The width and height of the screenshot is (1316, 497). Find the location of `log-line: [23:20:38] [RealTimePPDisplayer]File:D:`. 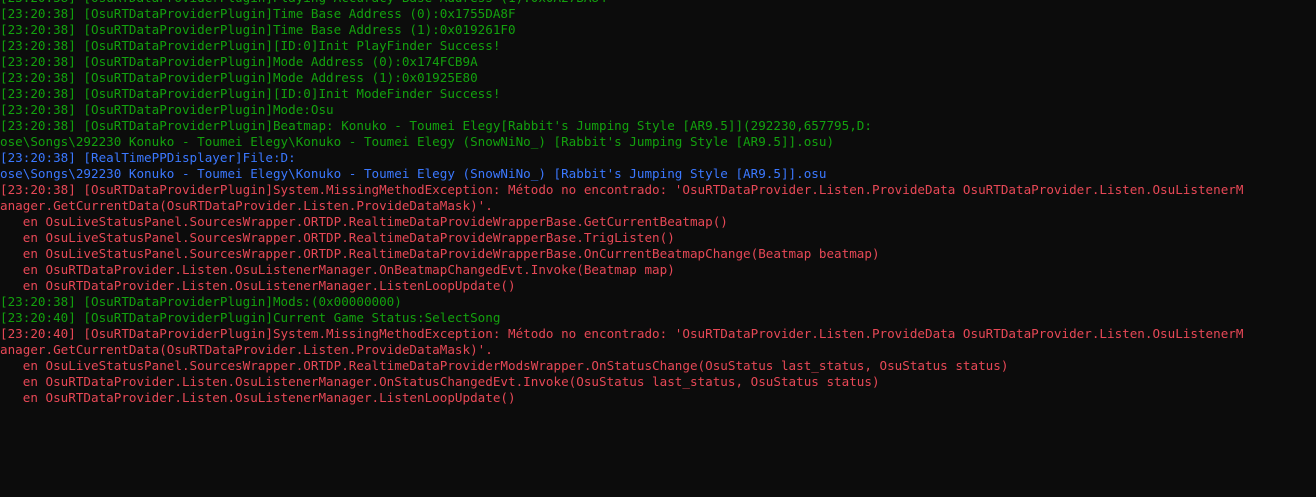

log-line: [23:20:38] [RealTimePPDisplayer]File:D: is located at coordinates (148, 157).